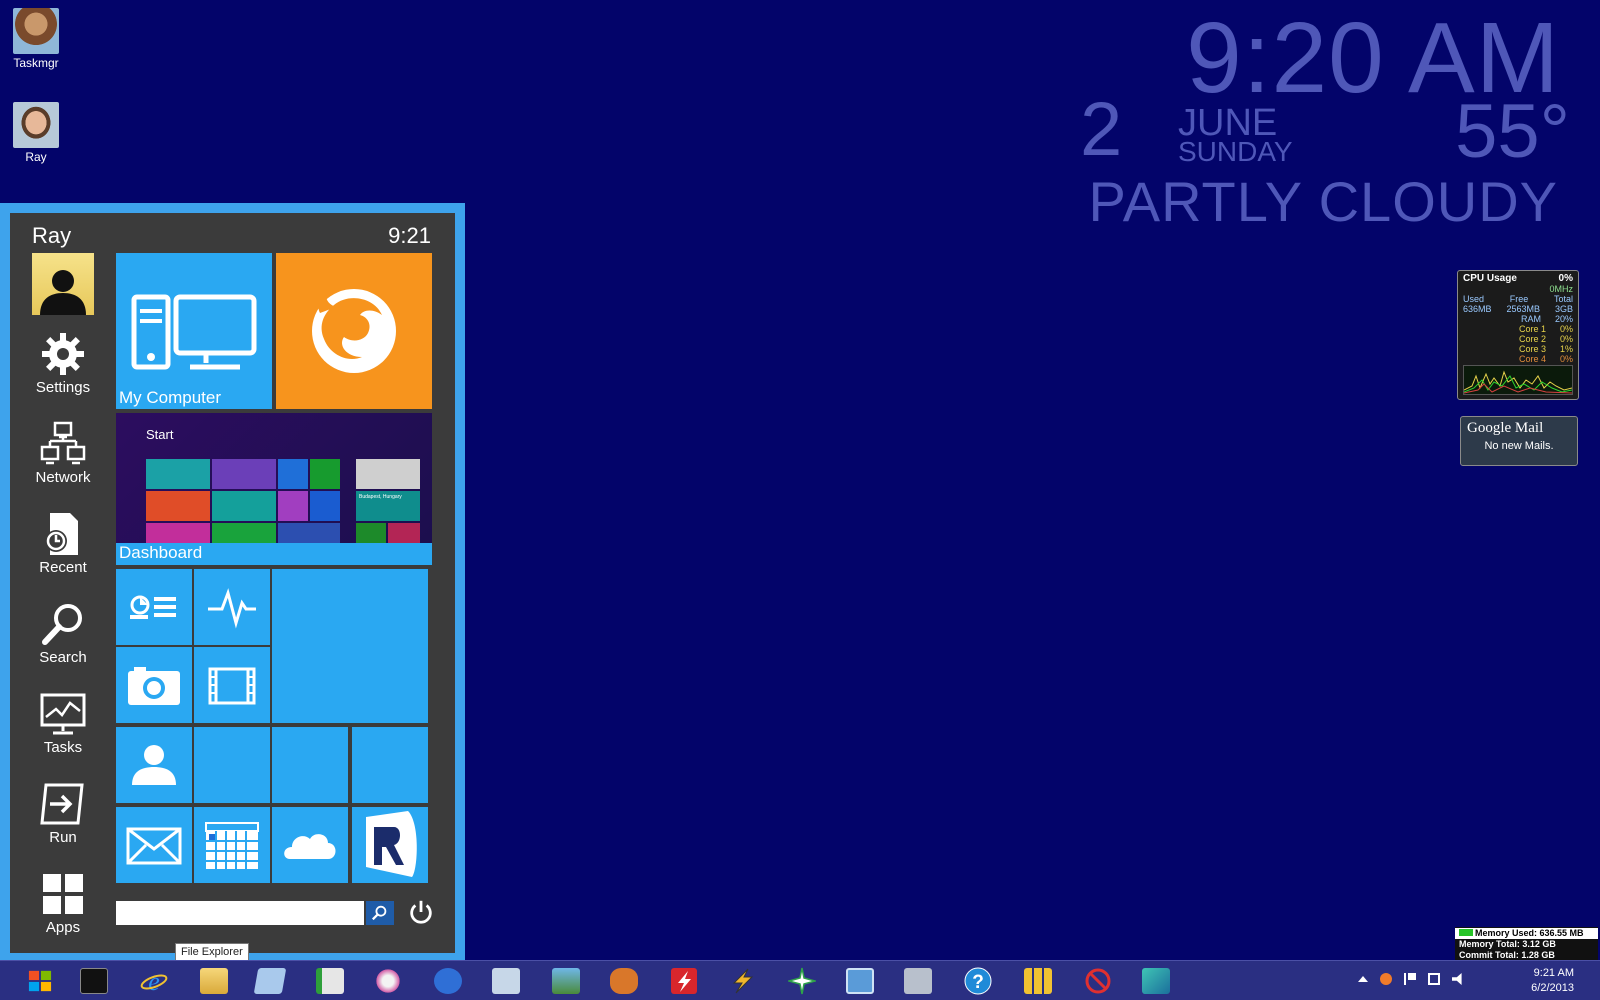 Image resolution: width=1600 pixels, height=1000 pixels. I want to click on sidebar-item-tasks: Tasks, so click(63, 722).